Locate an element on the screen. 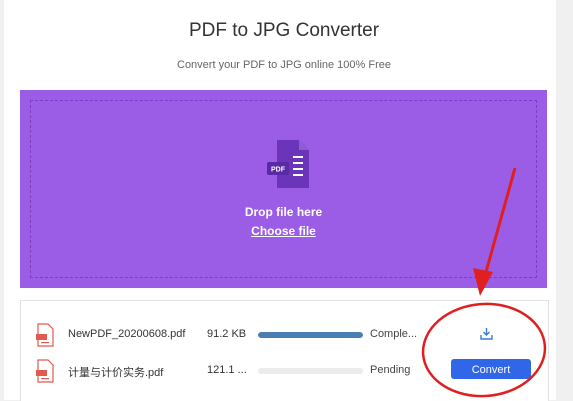 The image size is (573, 401). file-size: 91.2 KB is located at coordinates (227, 334).